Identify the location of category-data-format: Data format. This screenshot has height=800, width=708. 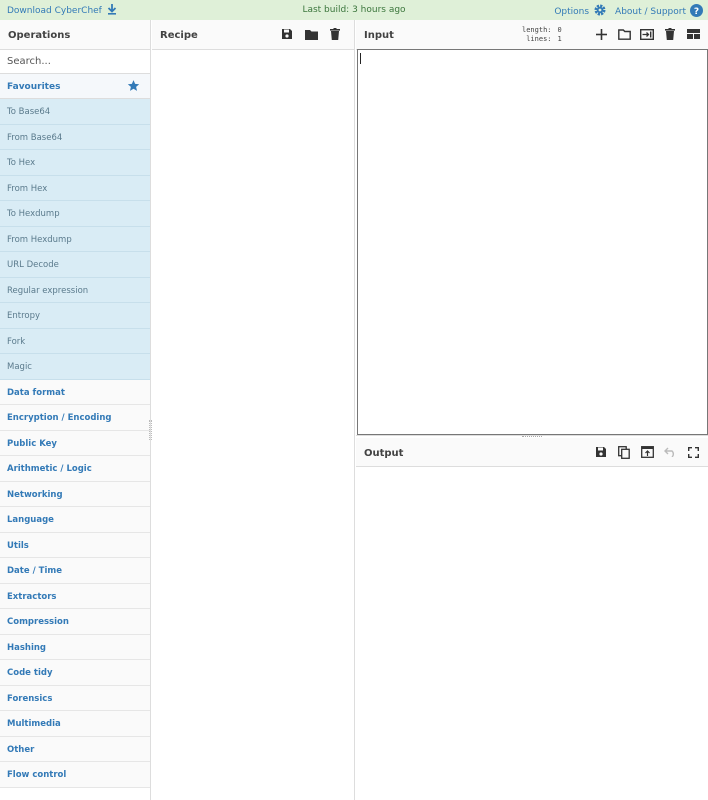
(75, 392).